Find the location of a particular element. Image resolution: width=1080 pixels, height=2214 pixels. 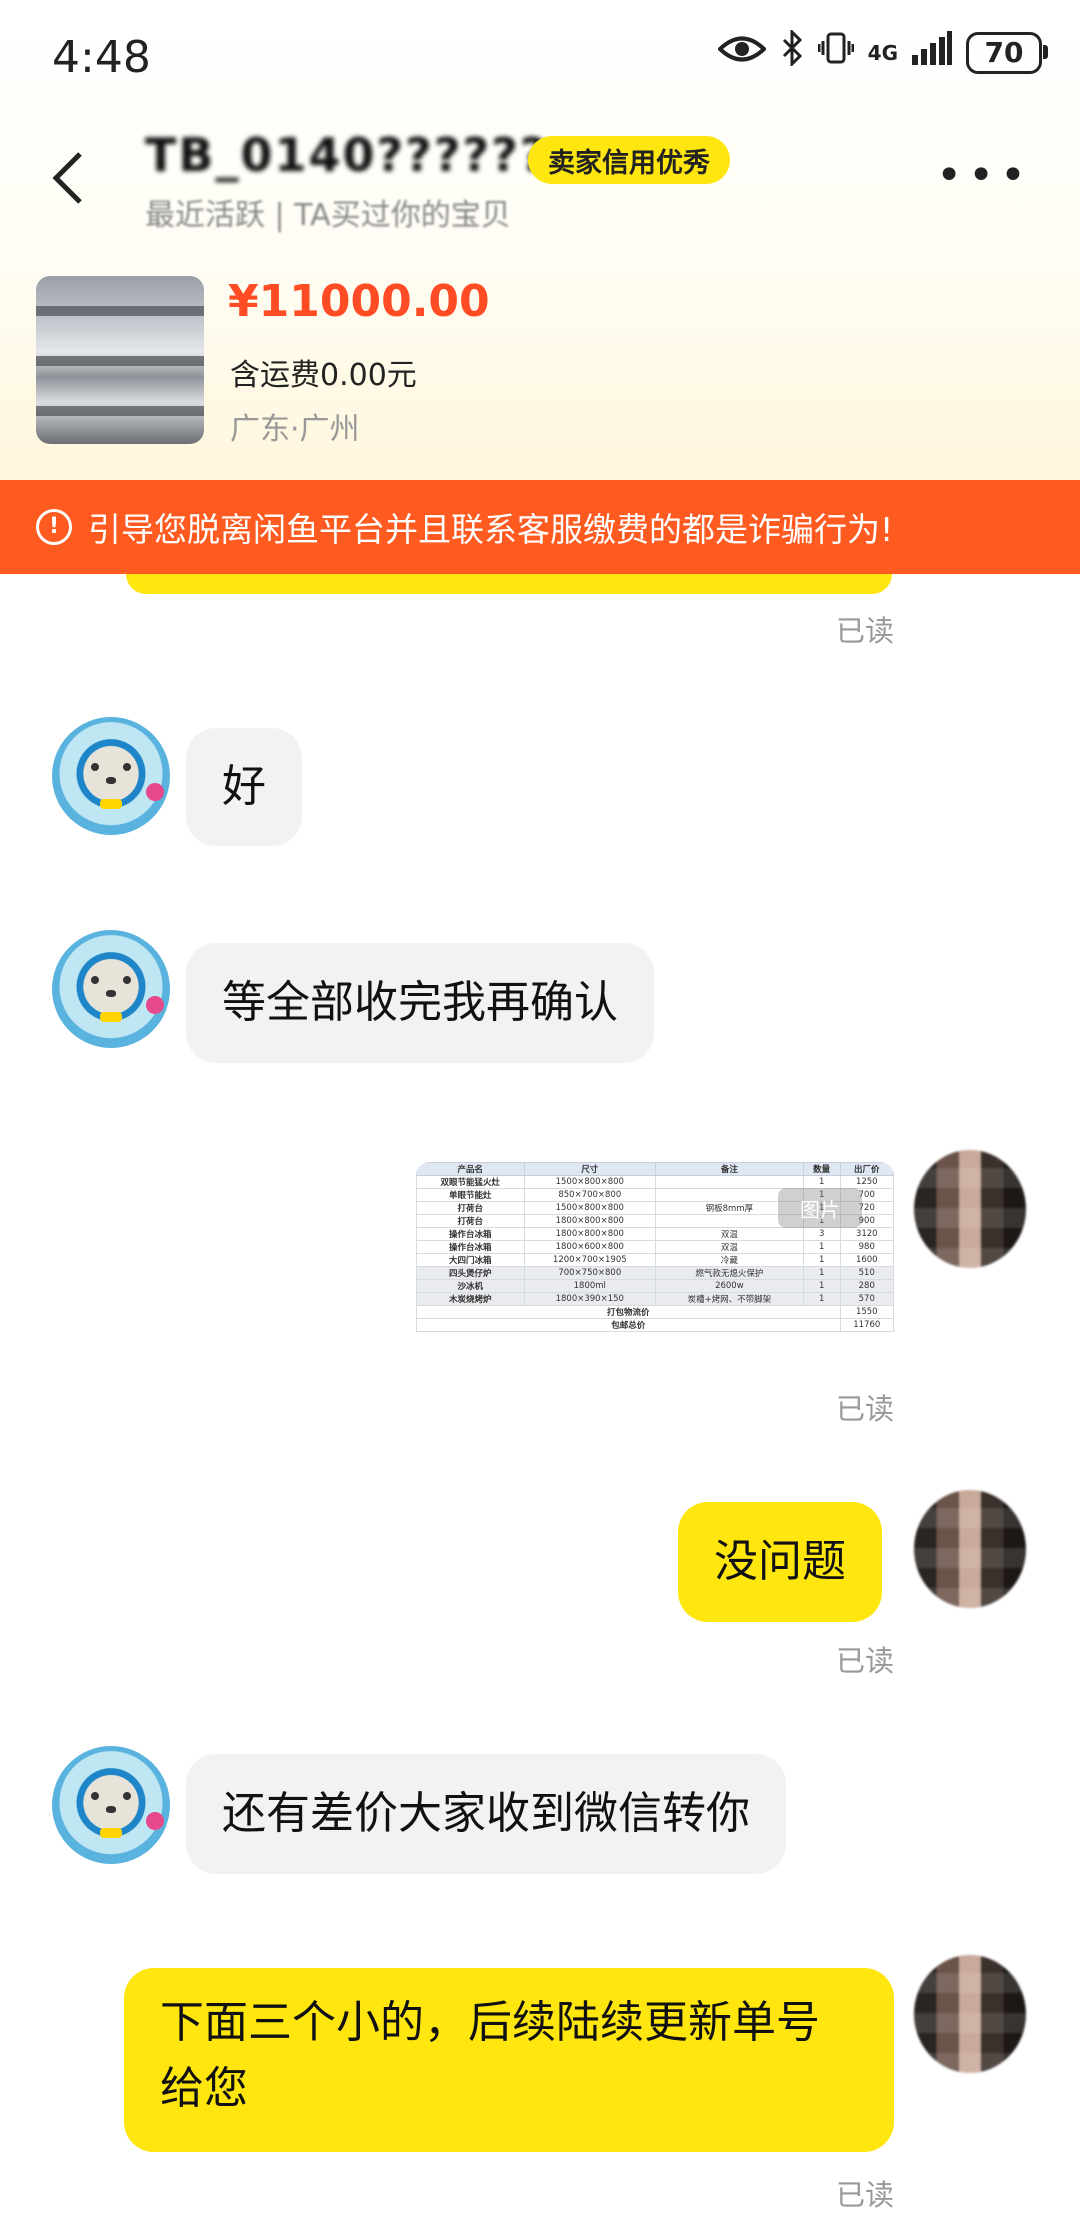

sheet-header: 数量 is located at coordinates (821, 1169).